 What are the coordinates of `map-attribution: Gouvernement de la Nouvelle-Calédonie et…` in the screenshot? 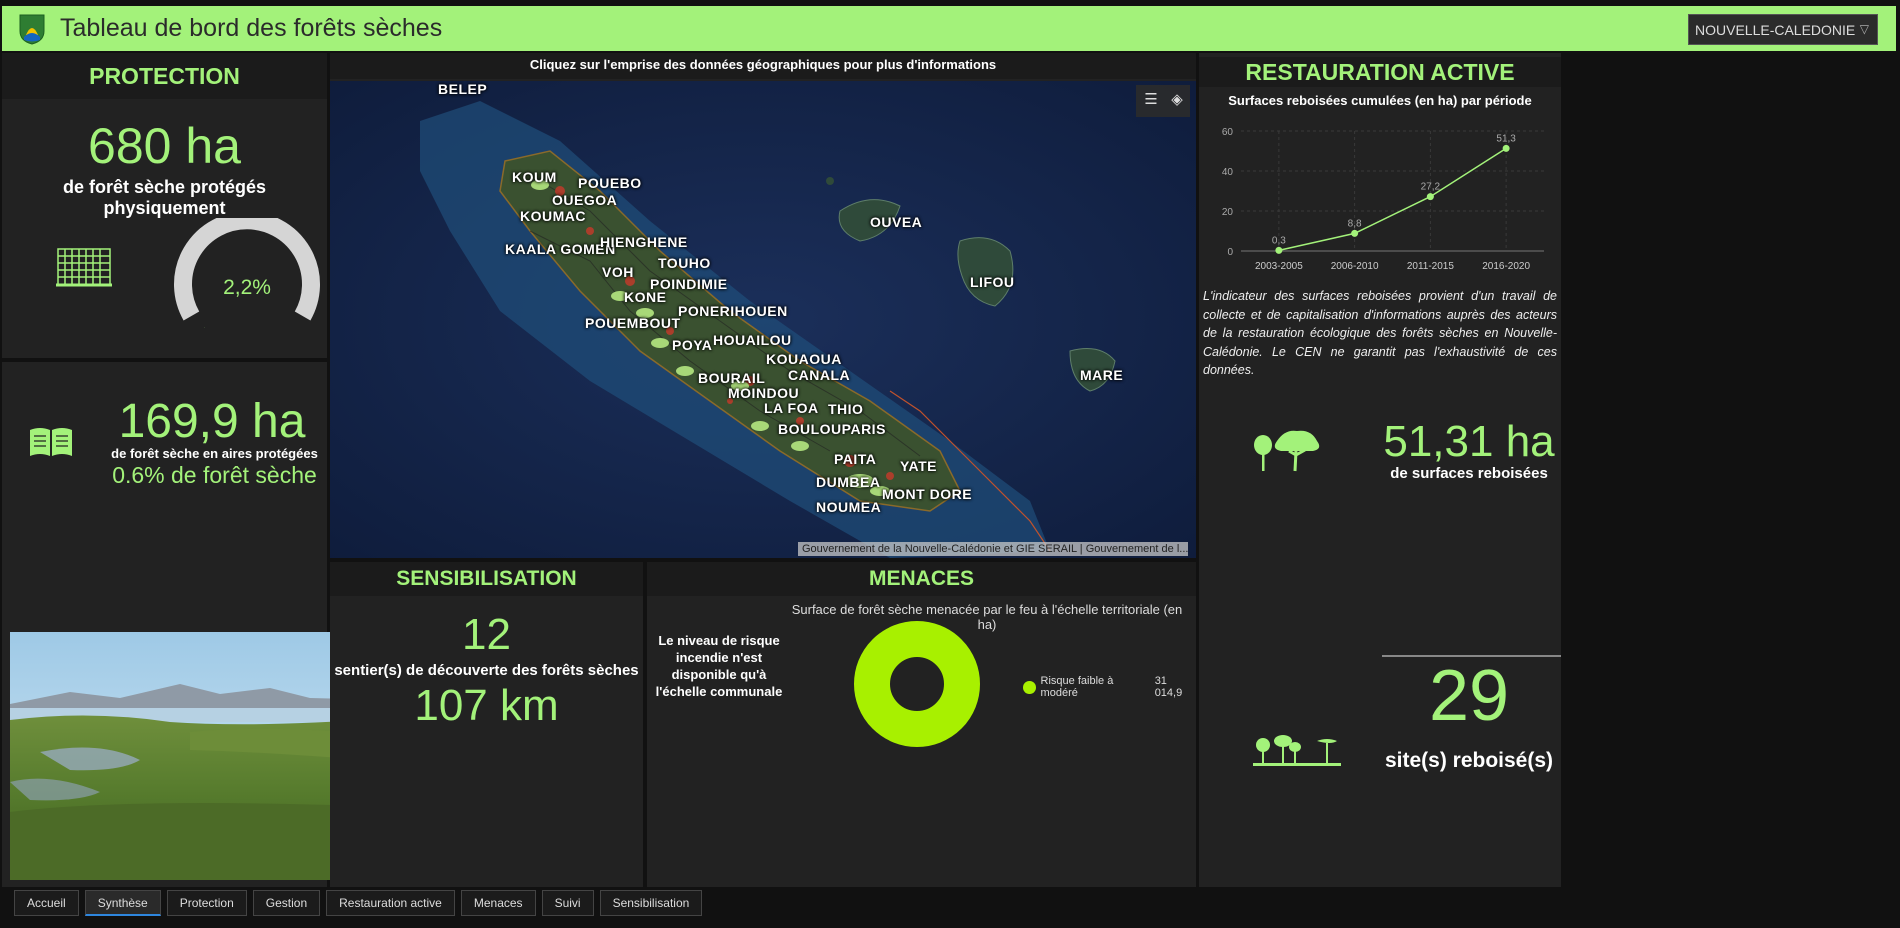 It's located at (993, 549).